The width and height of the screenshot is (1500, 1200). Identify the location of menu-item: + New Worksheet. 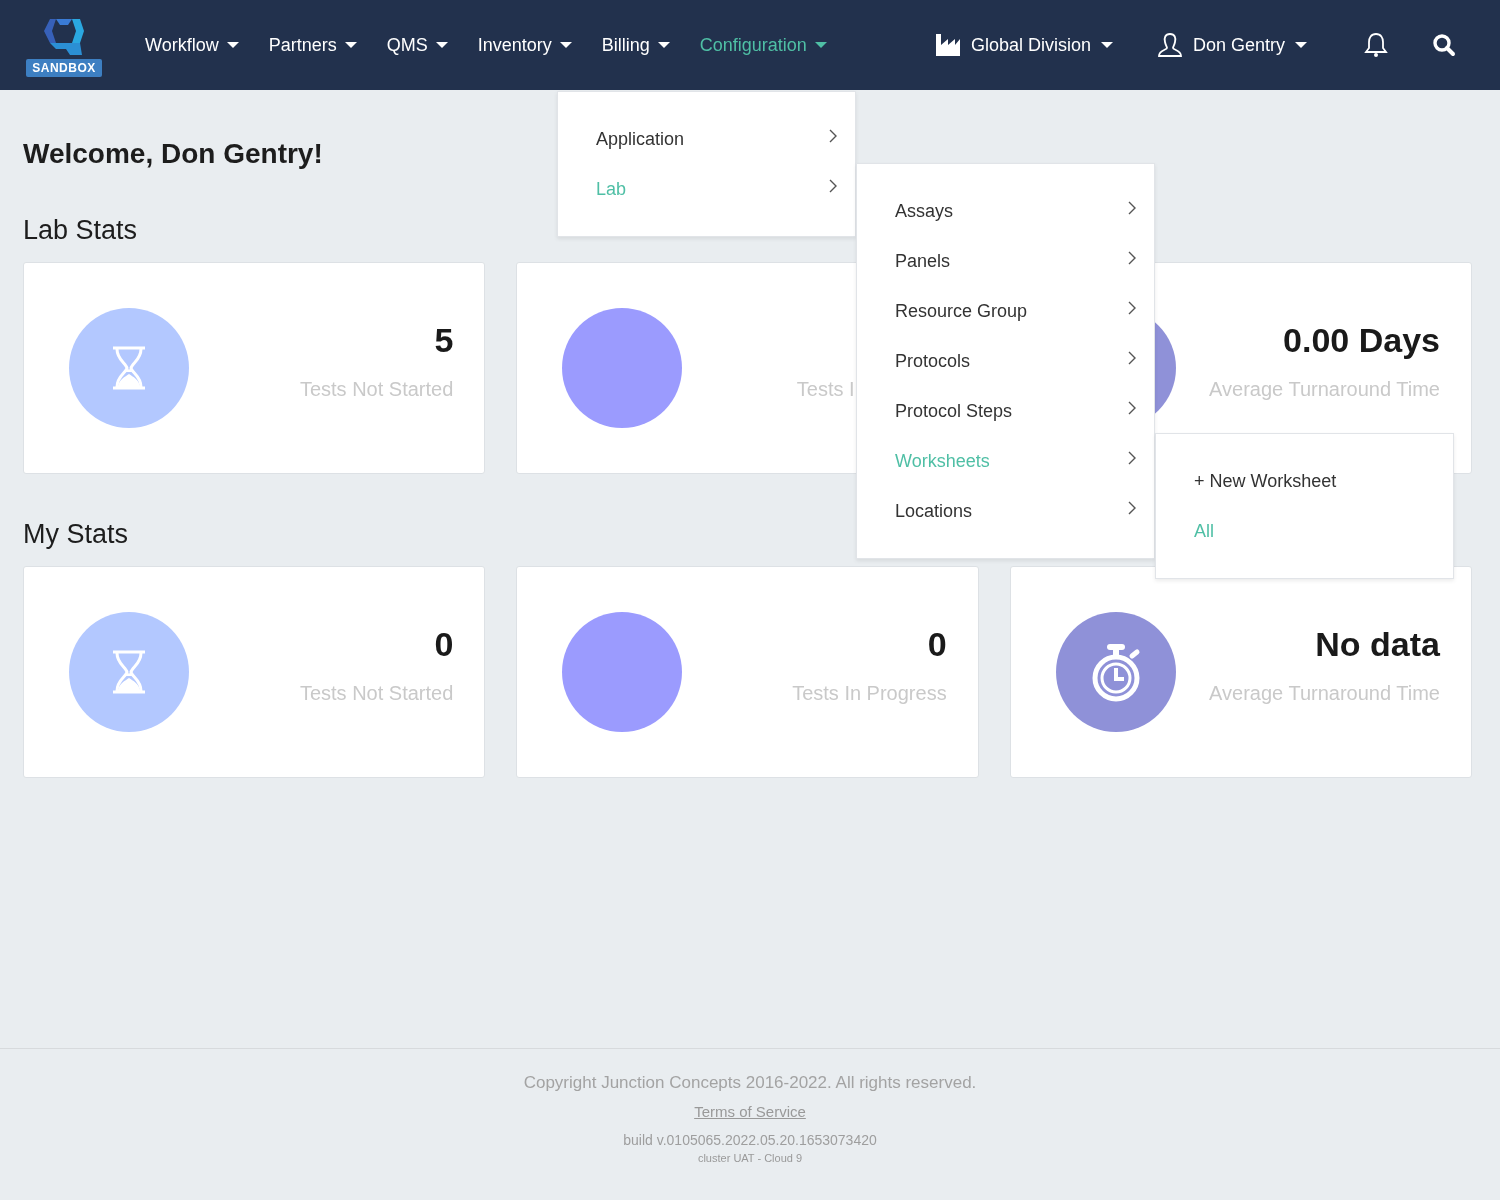
(1304, 481).